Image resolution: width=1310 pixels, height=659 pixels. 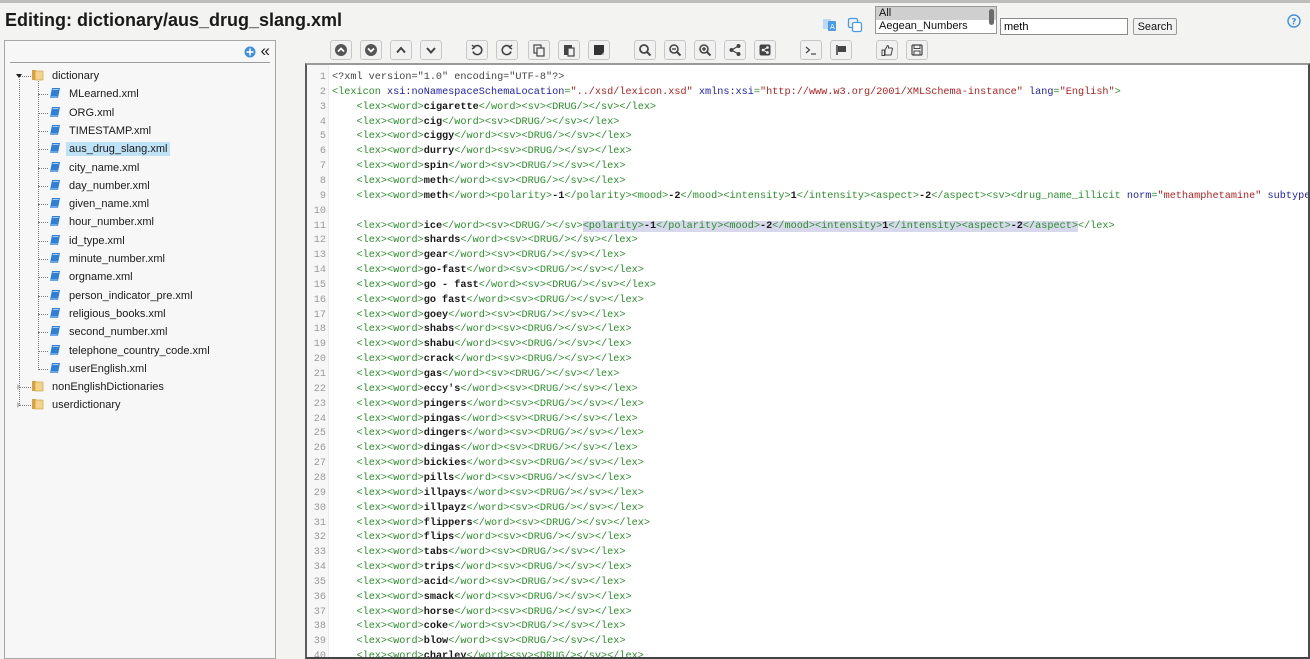 What do you see at coordinates (319, 404) in the screenshot?
I see `line-number: 23` at bounding box center [319, 404].